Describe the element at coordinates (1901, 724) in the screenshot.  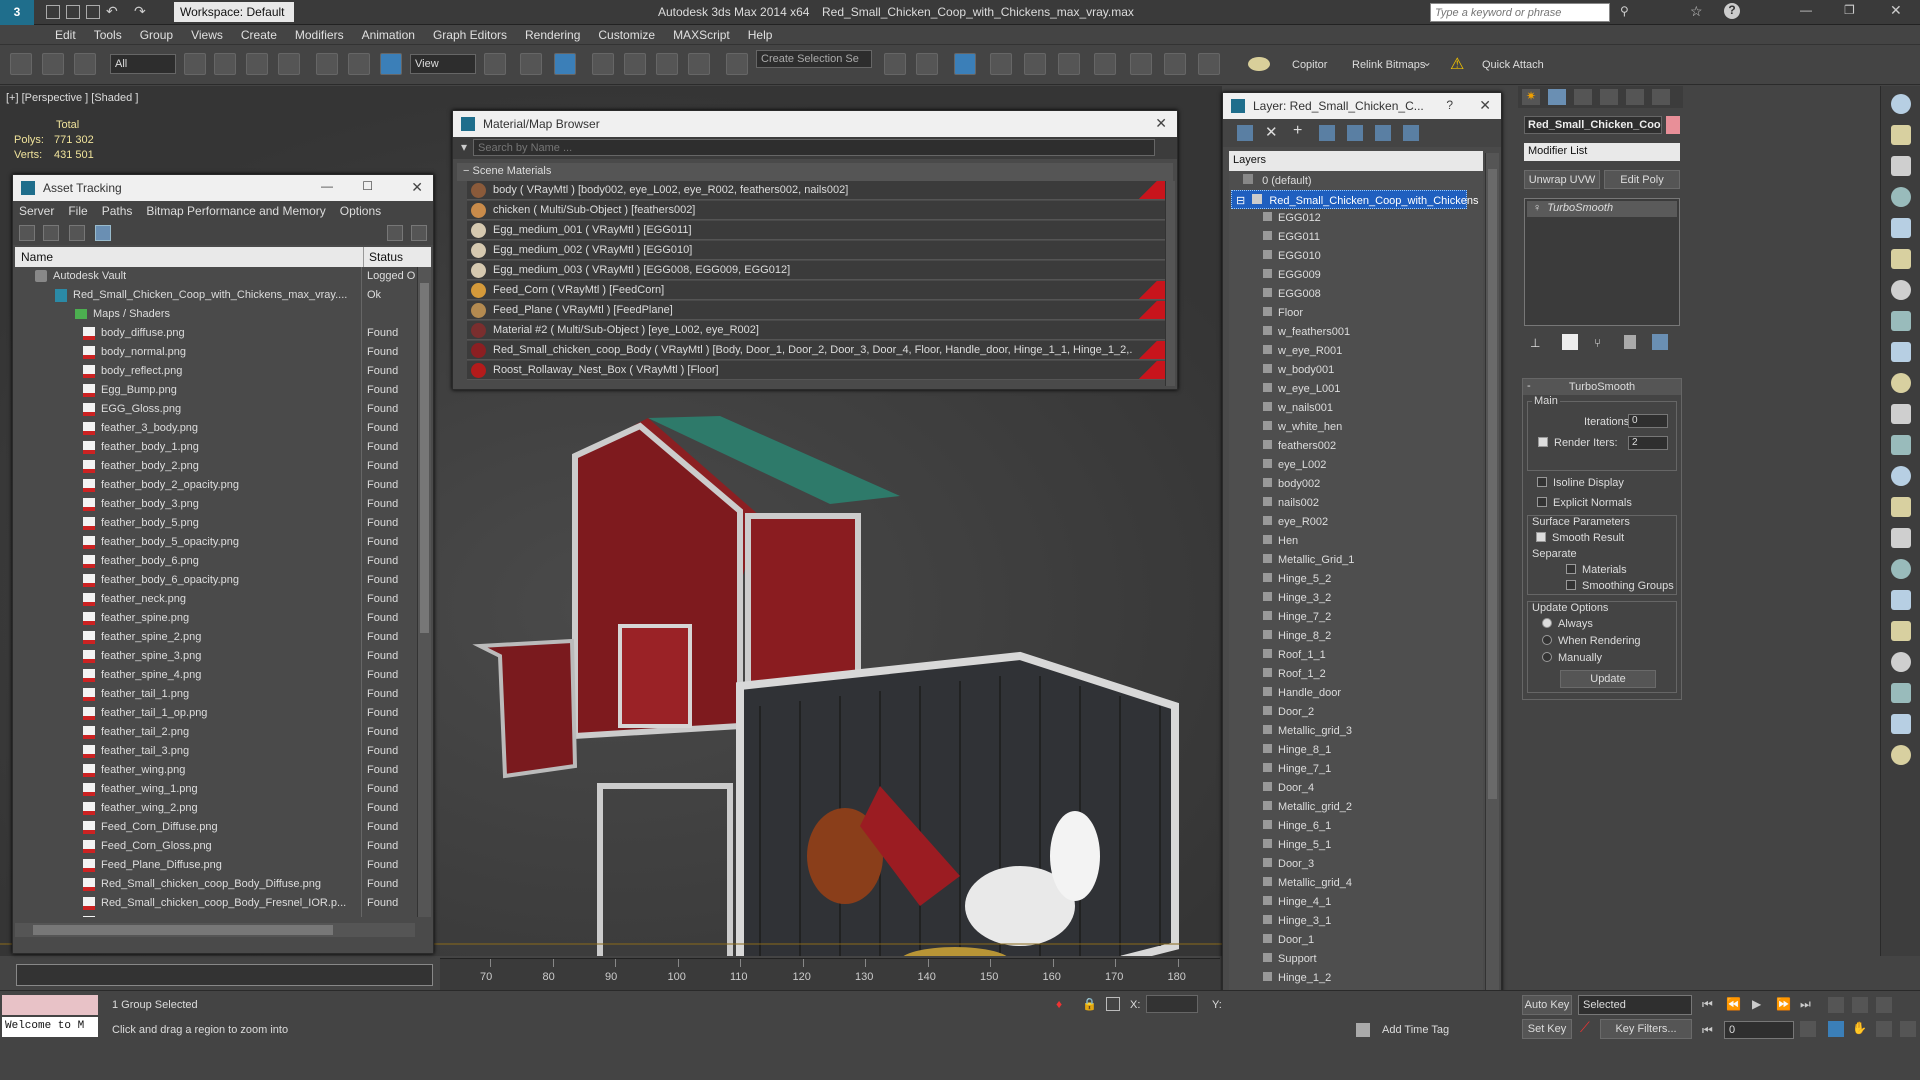
I see `water-icon` at that location.